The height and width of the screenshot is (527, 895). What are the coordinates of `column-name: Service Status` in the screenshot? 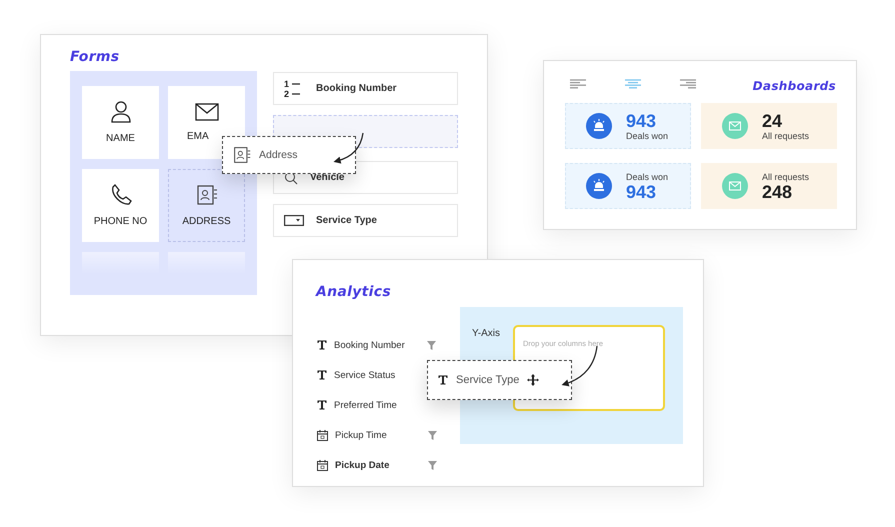 It's located at (380, 375).